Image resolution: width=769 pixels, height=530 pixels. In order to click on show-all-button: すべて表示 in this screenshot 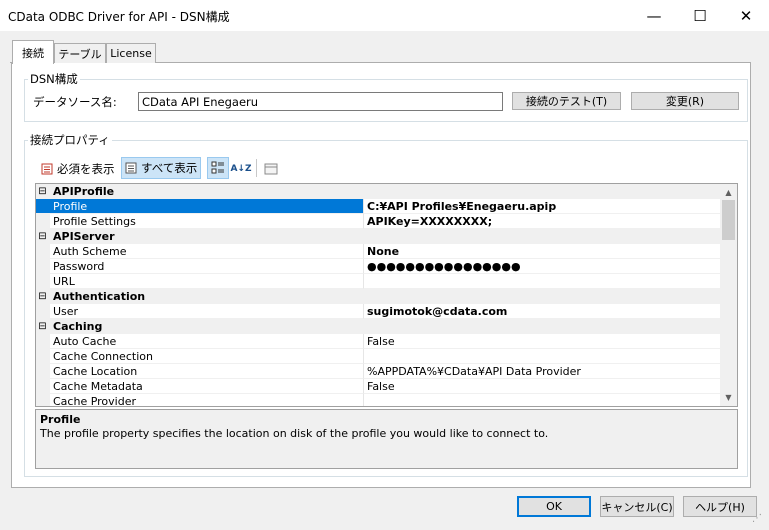, I will do `click(161, 168)`.